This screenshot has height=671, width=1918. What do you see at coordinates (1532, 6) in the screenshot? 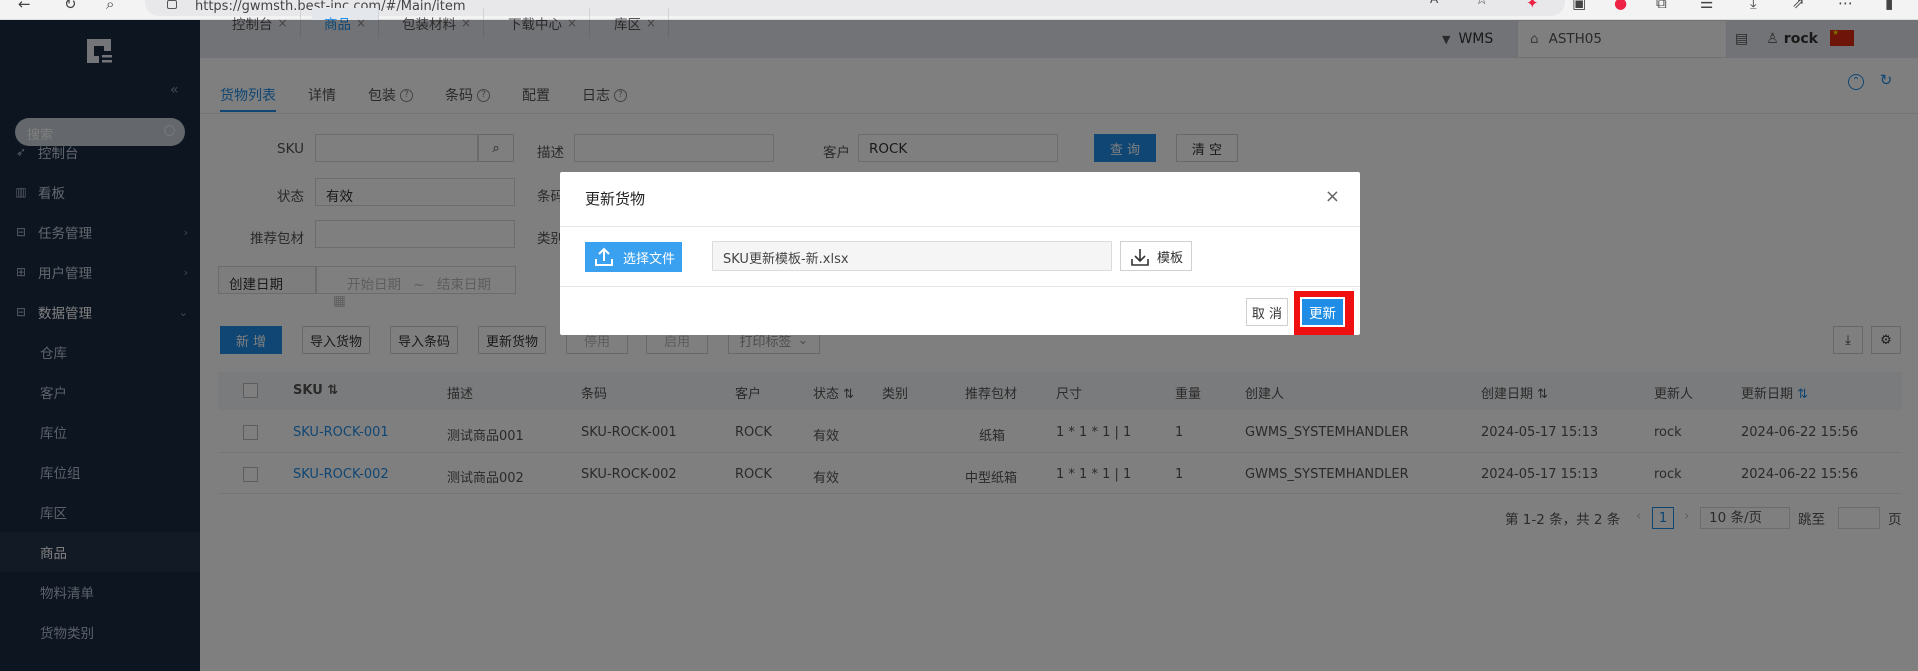
I see `extension-icon: ✦` at bounding box center [1532, 6].